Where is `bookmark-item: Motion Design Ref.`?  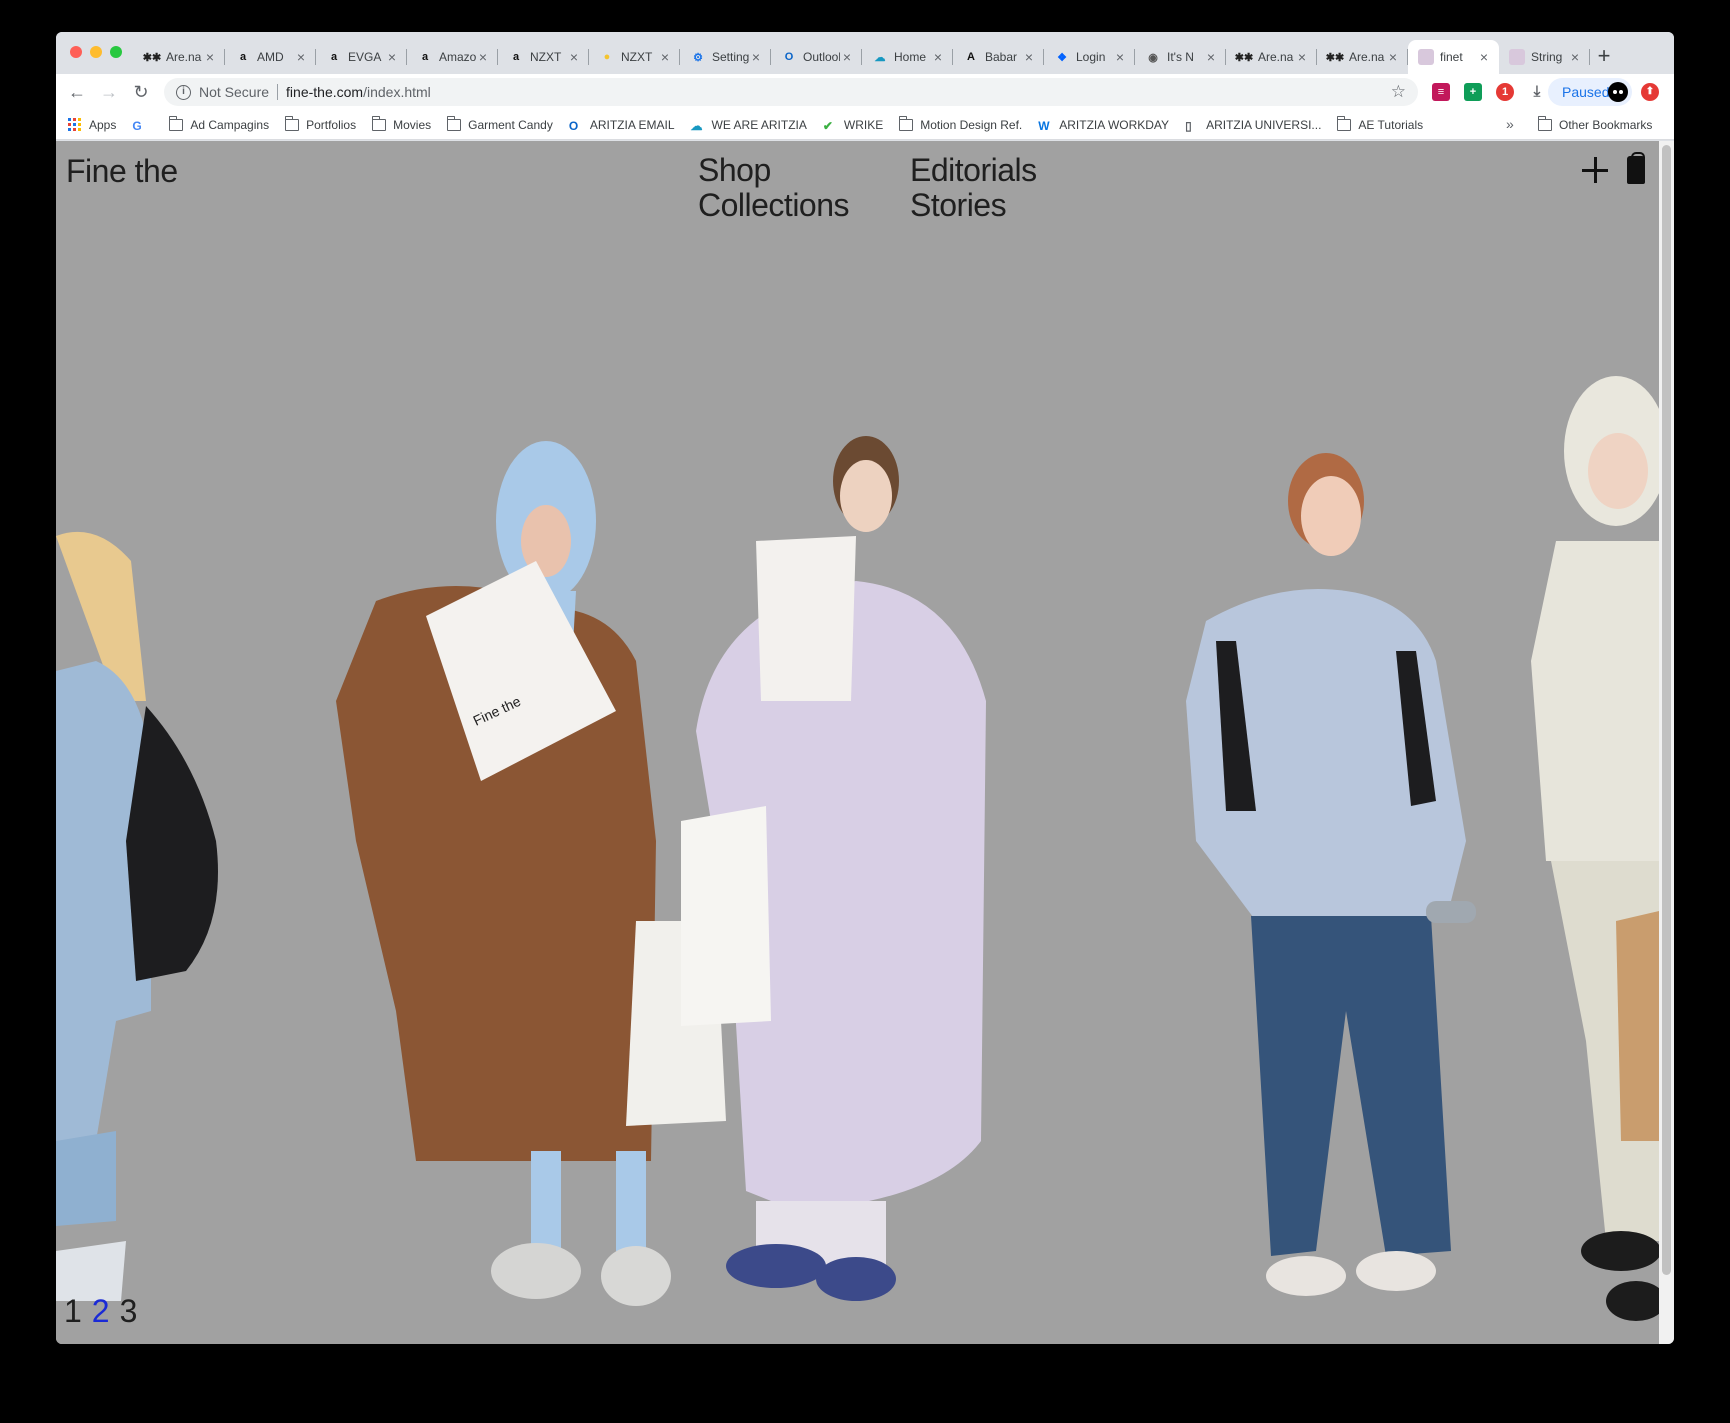
bookmark-item: Motion Design Ref. is located at coordinates (961, 123).